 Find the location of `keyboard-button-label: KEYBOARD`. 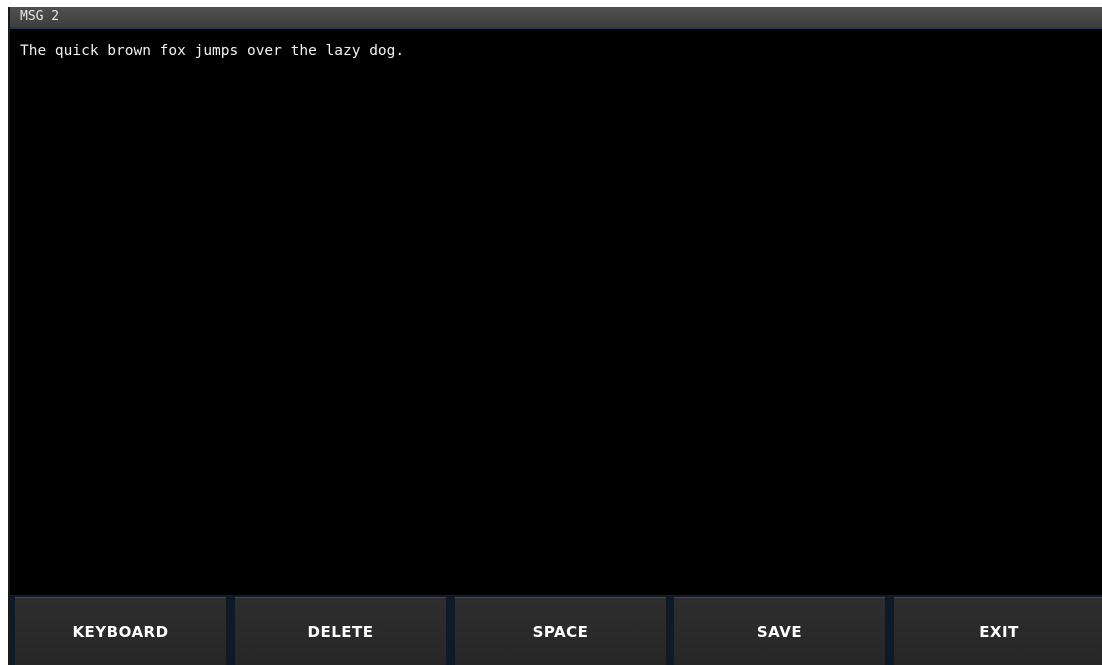

keyboard-button-label: KEYBOARD is located at coordinates (120, 631).